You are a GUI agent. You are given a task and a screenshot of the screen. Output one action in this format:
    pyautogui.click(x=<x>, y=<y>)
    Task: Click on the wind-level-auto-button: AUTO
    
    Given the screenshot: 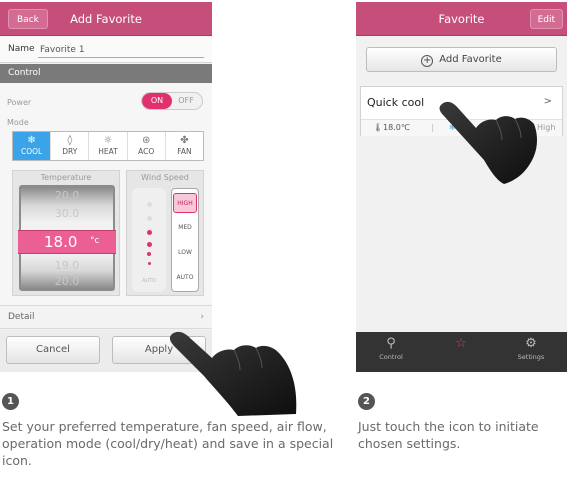 What is the action you would take?
    pyautogui.click(x=185, y=278)
    